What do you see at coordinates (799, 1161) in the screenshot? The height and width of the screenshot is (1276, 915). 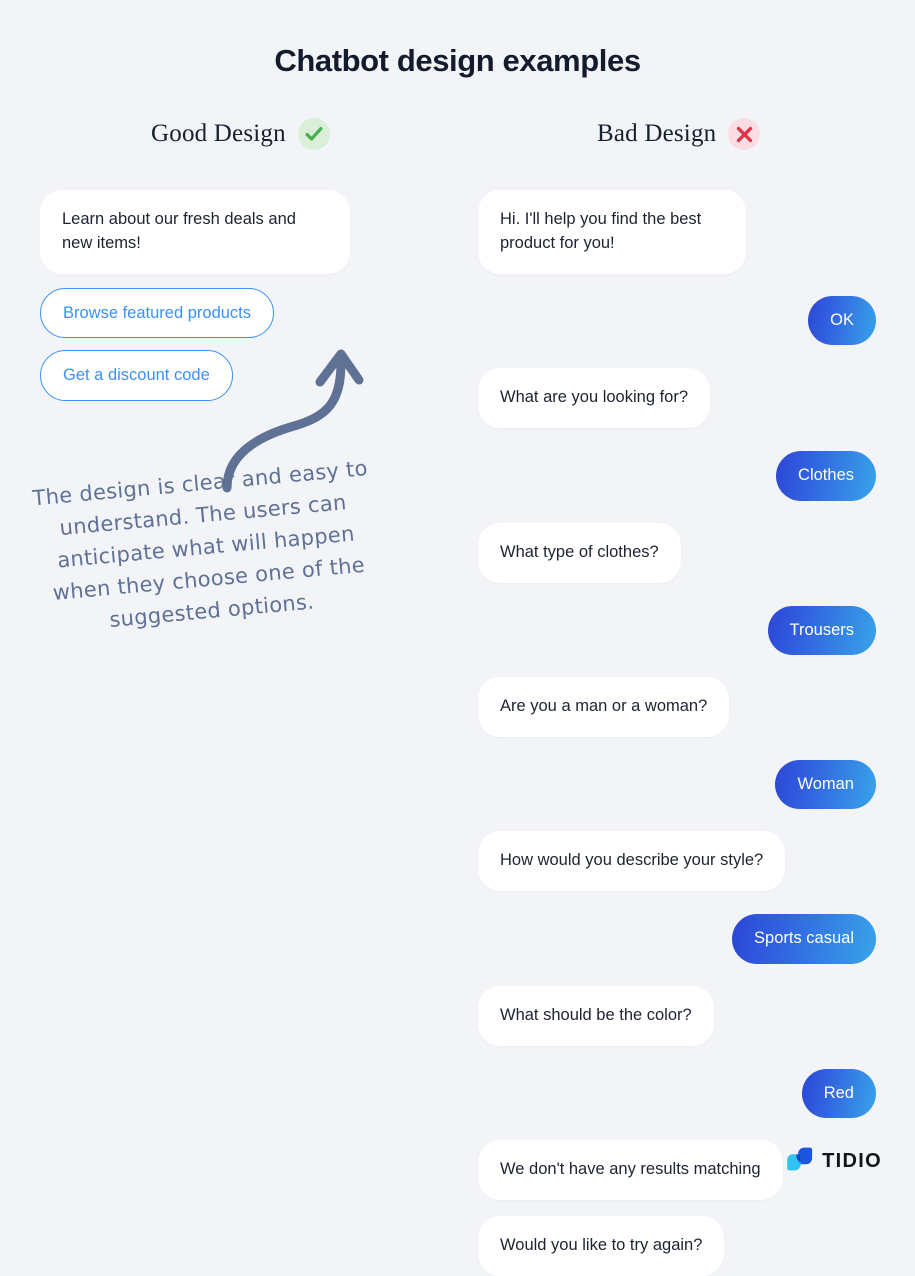 I see `tidio-logo-icon` at bounding box center [799, 1161].